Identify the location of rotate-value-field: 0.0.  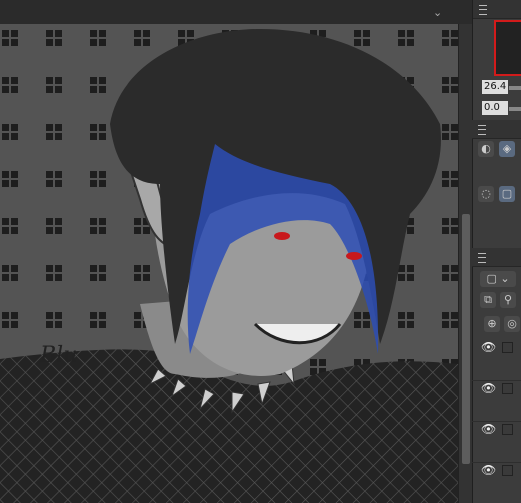
(495, 108).